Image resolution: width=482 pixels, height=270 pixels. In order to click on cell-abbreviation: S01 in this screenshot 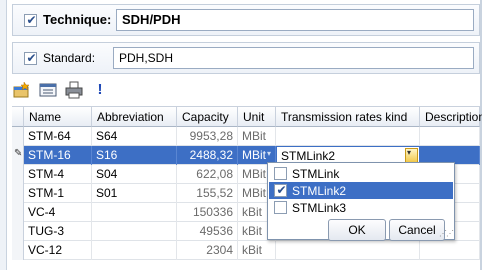, I will do `click(134, 193)`.